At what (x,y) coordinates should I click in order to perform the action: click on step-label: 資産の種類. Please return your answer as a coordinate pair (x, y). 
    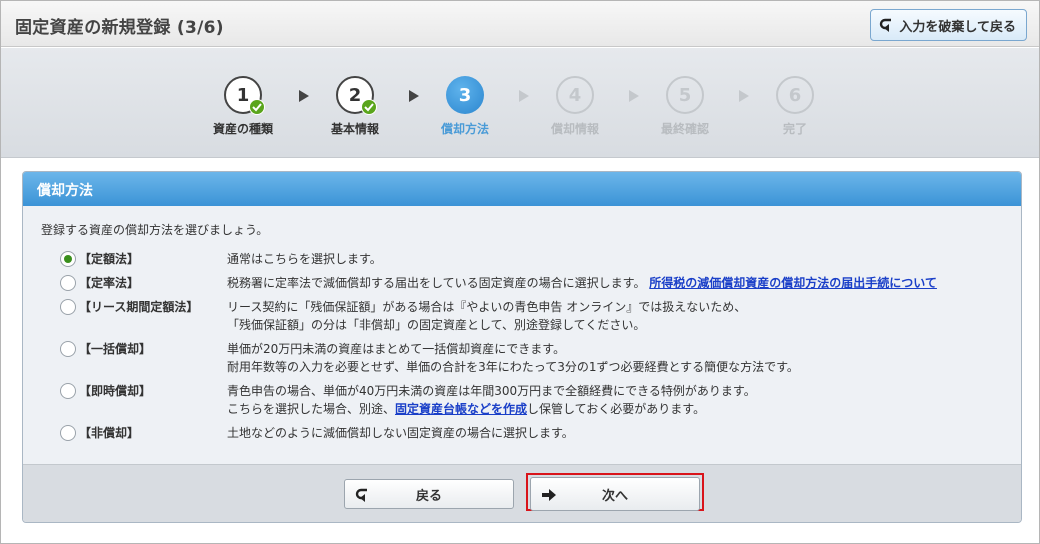
    Looking at the image, I should click on (242, 129).